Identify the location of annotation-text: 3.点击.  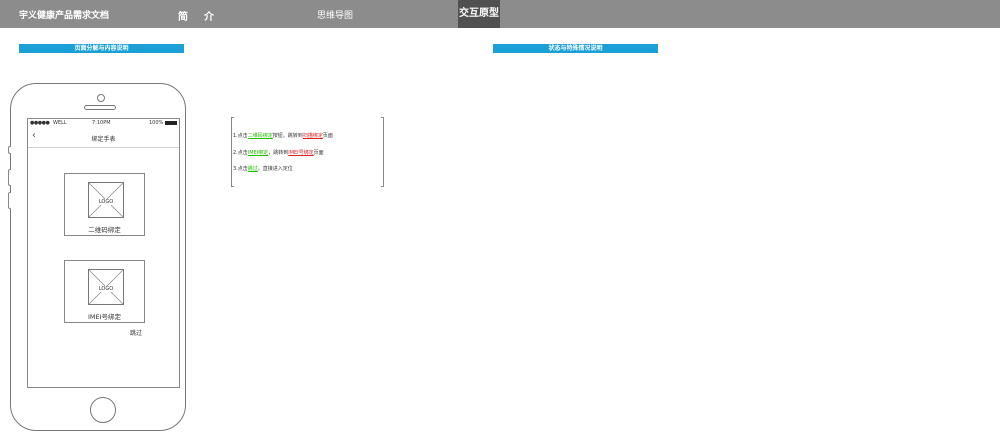
(240, 169).